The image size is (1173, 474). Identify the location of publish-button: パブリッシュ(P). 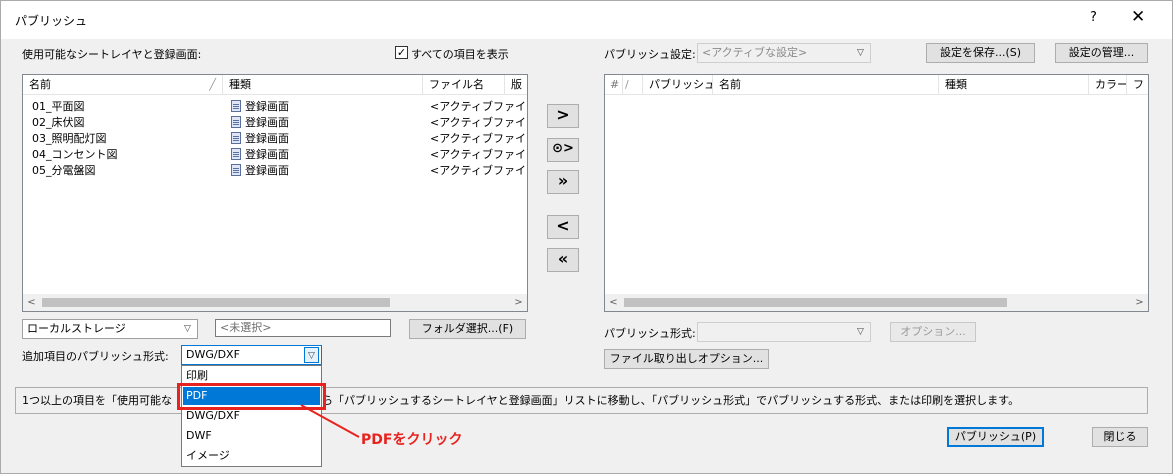
(995, 437).